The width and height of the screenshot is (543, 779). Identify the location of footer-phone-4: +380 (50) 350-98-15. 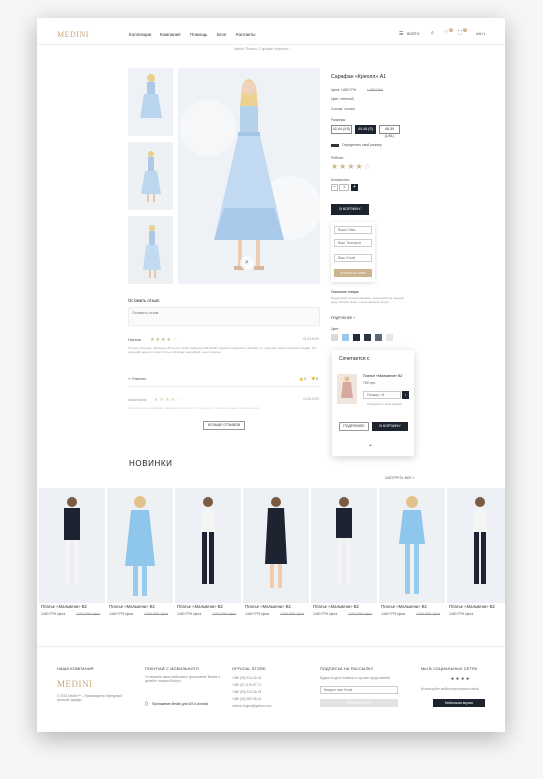
(246, 699).